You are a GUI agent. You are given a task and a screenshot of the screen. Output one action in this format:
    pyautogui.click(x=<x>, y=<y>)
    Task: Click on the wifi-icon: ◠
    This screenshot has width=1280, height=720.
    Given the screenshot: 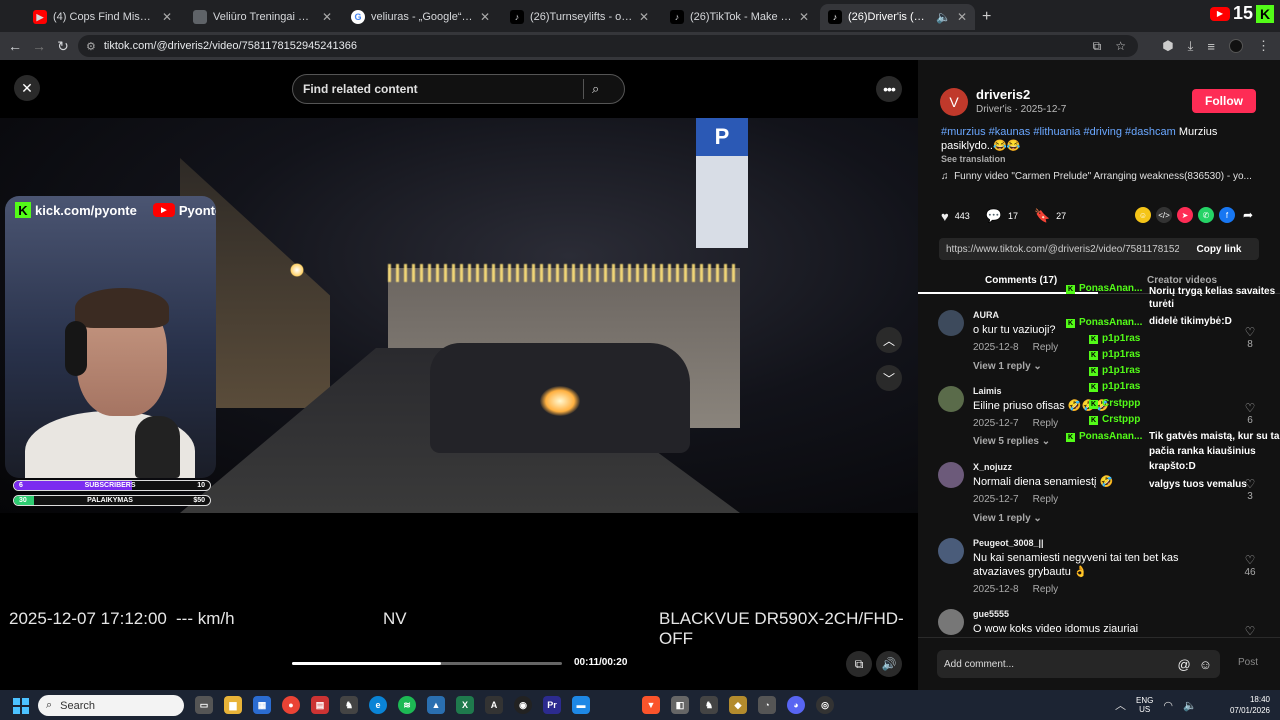 What is the action you would take?
    pyautogui.click(x=1168, y=705)
    